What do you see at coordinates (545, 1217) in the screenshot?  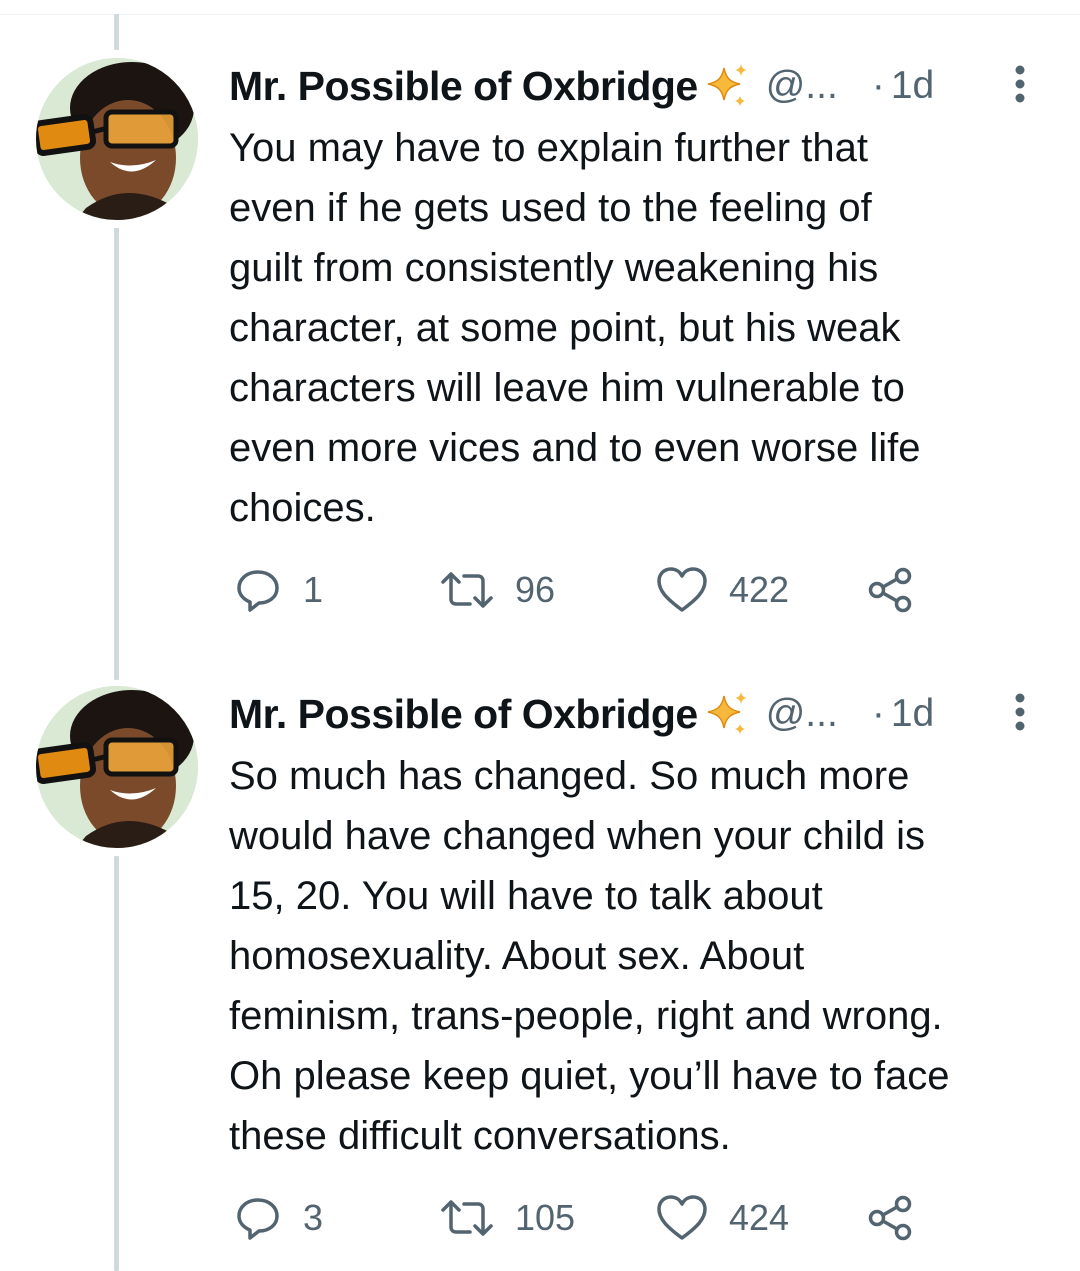 I see `retweet-count: 105` at bounding box center [545, 1217].